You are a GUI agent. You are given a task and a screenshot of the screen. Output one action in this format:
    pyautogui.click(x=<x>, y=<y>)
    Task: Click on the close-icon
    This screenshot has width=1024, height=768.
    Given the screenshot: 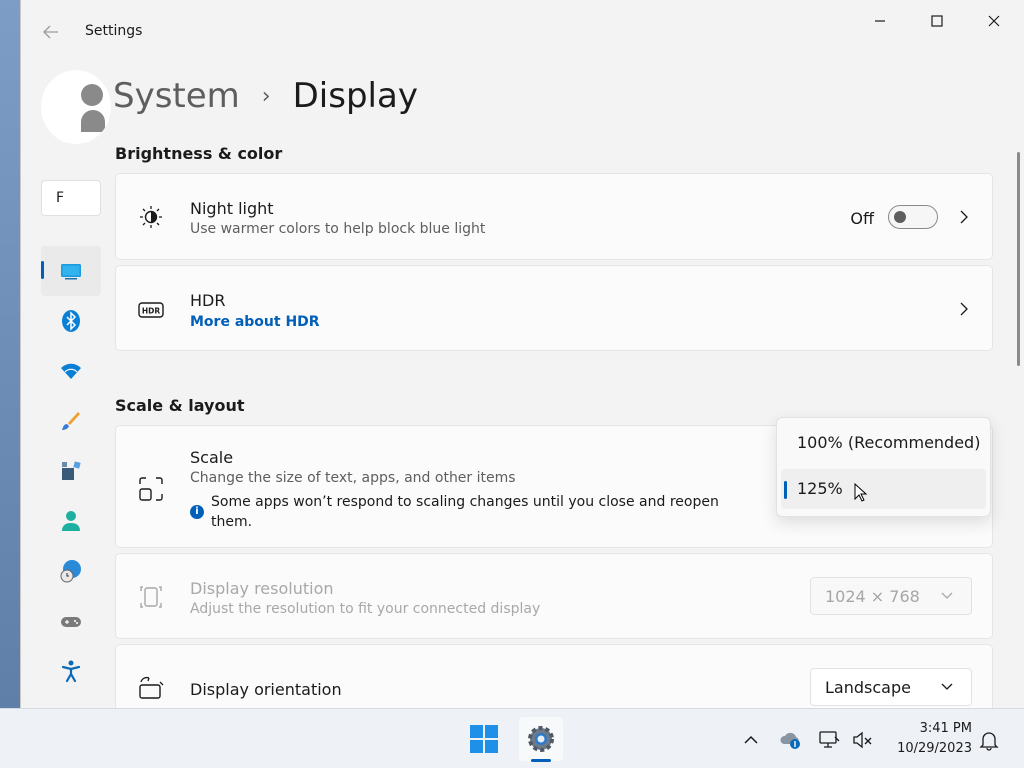 What is the action you would take?
    pyautogui.click(x=994, y=21)
    